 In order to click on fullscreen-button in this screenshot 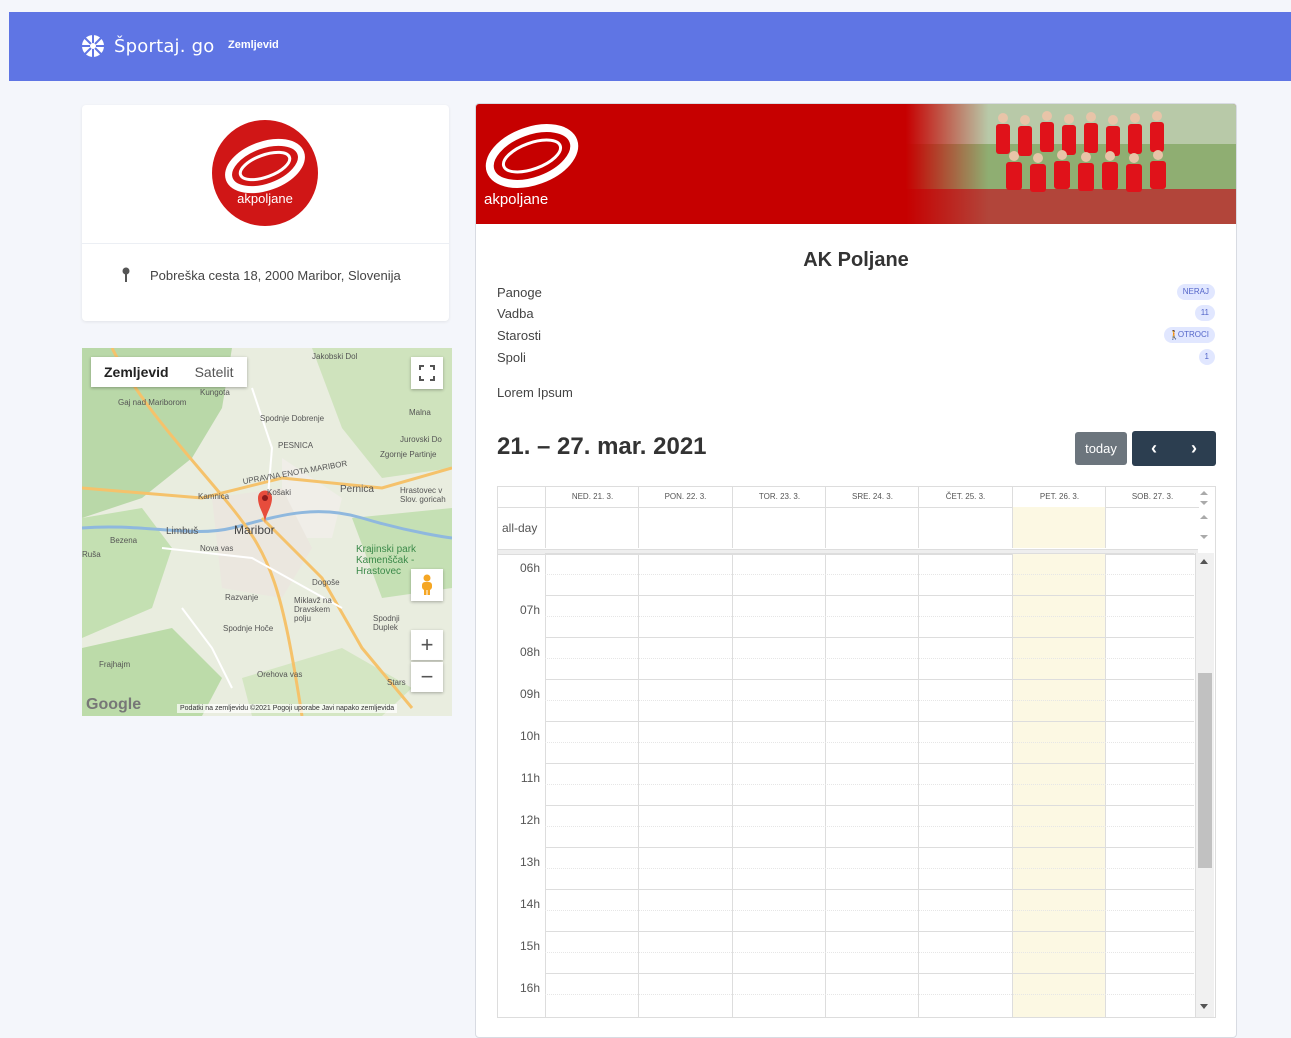, I will do `click(427, 373)`.